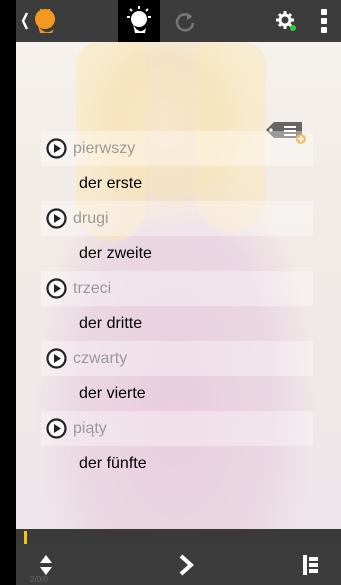  Describe the element at coordinates (177, 393) in the screenshot. I see `list-item: der vierte` at that location.